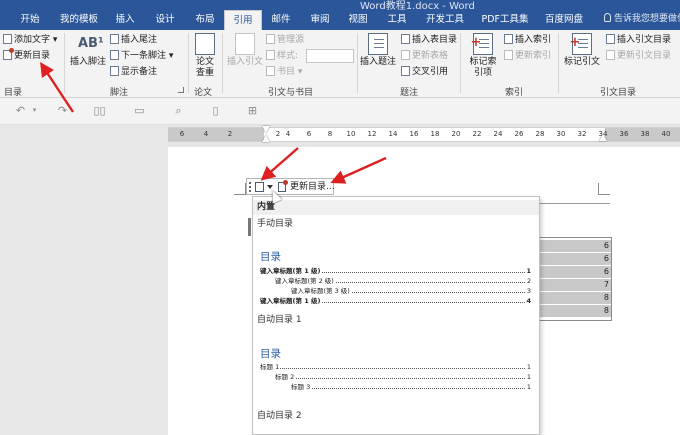 This screenshot has height=435, width=680. I want to click on redo-icon: ↷, so click(62, 110).